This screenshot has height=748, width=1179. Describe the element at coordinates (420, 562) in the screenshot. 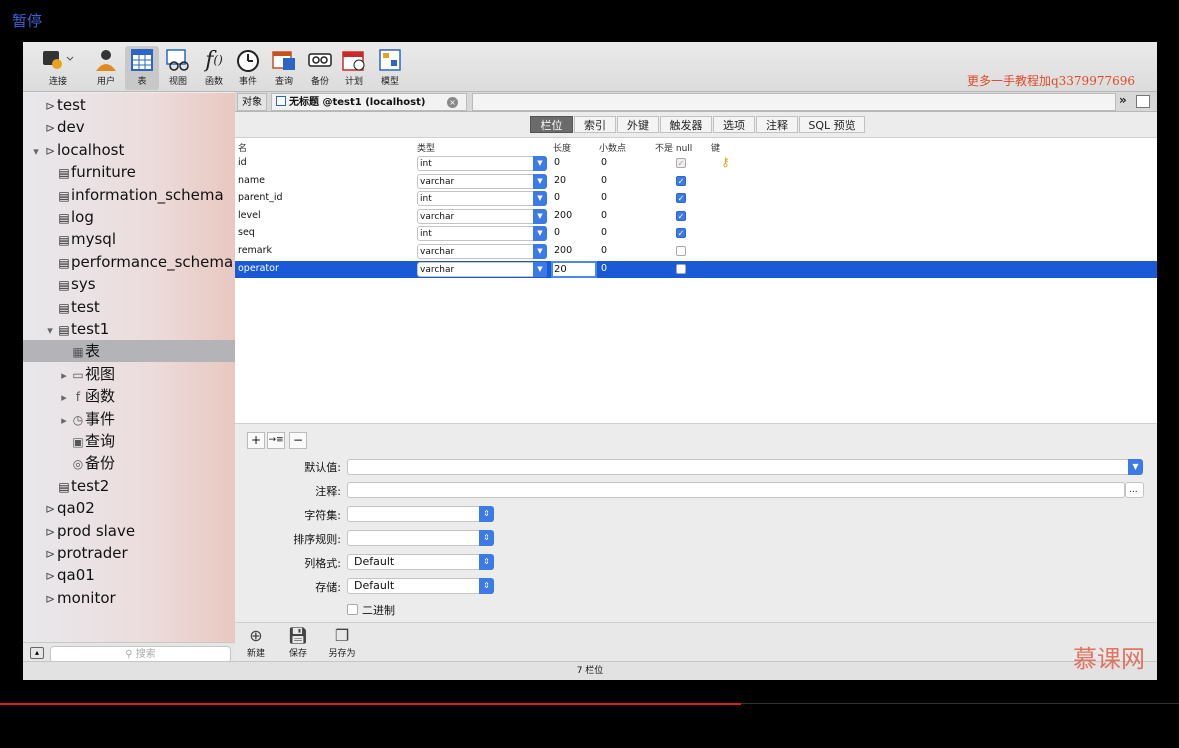

I see `row-format-select: Default ⇕` at that location.